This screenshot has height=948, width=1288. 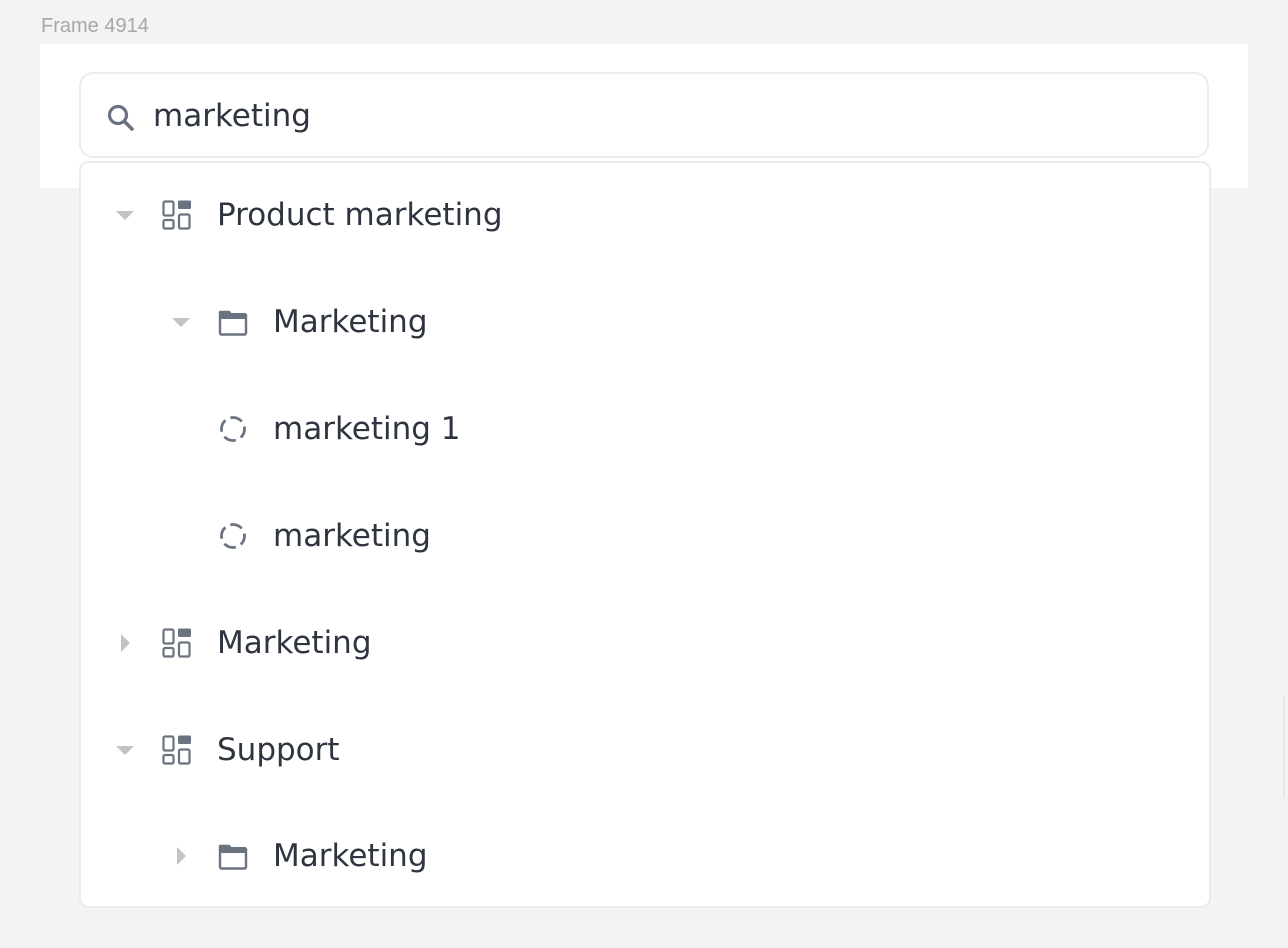 What do you see at coordinates (645, 215) in the screenshot?
I see `tree-row-product-marketing: Product marketing` at bounding box center [645, 215].